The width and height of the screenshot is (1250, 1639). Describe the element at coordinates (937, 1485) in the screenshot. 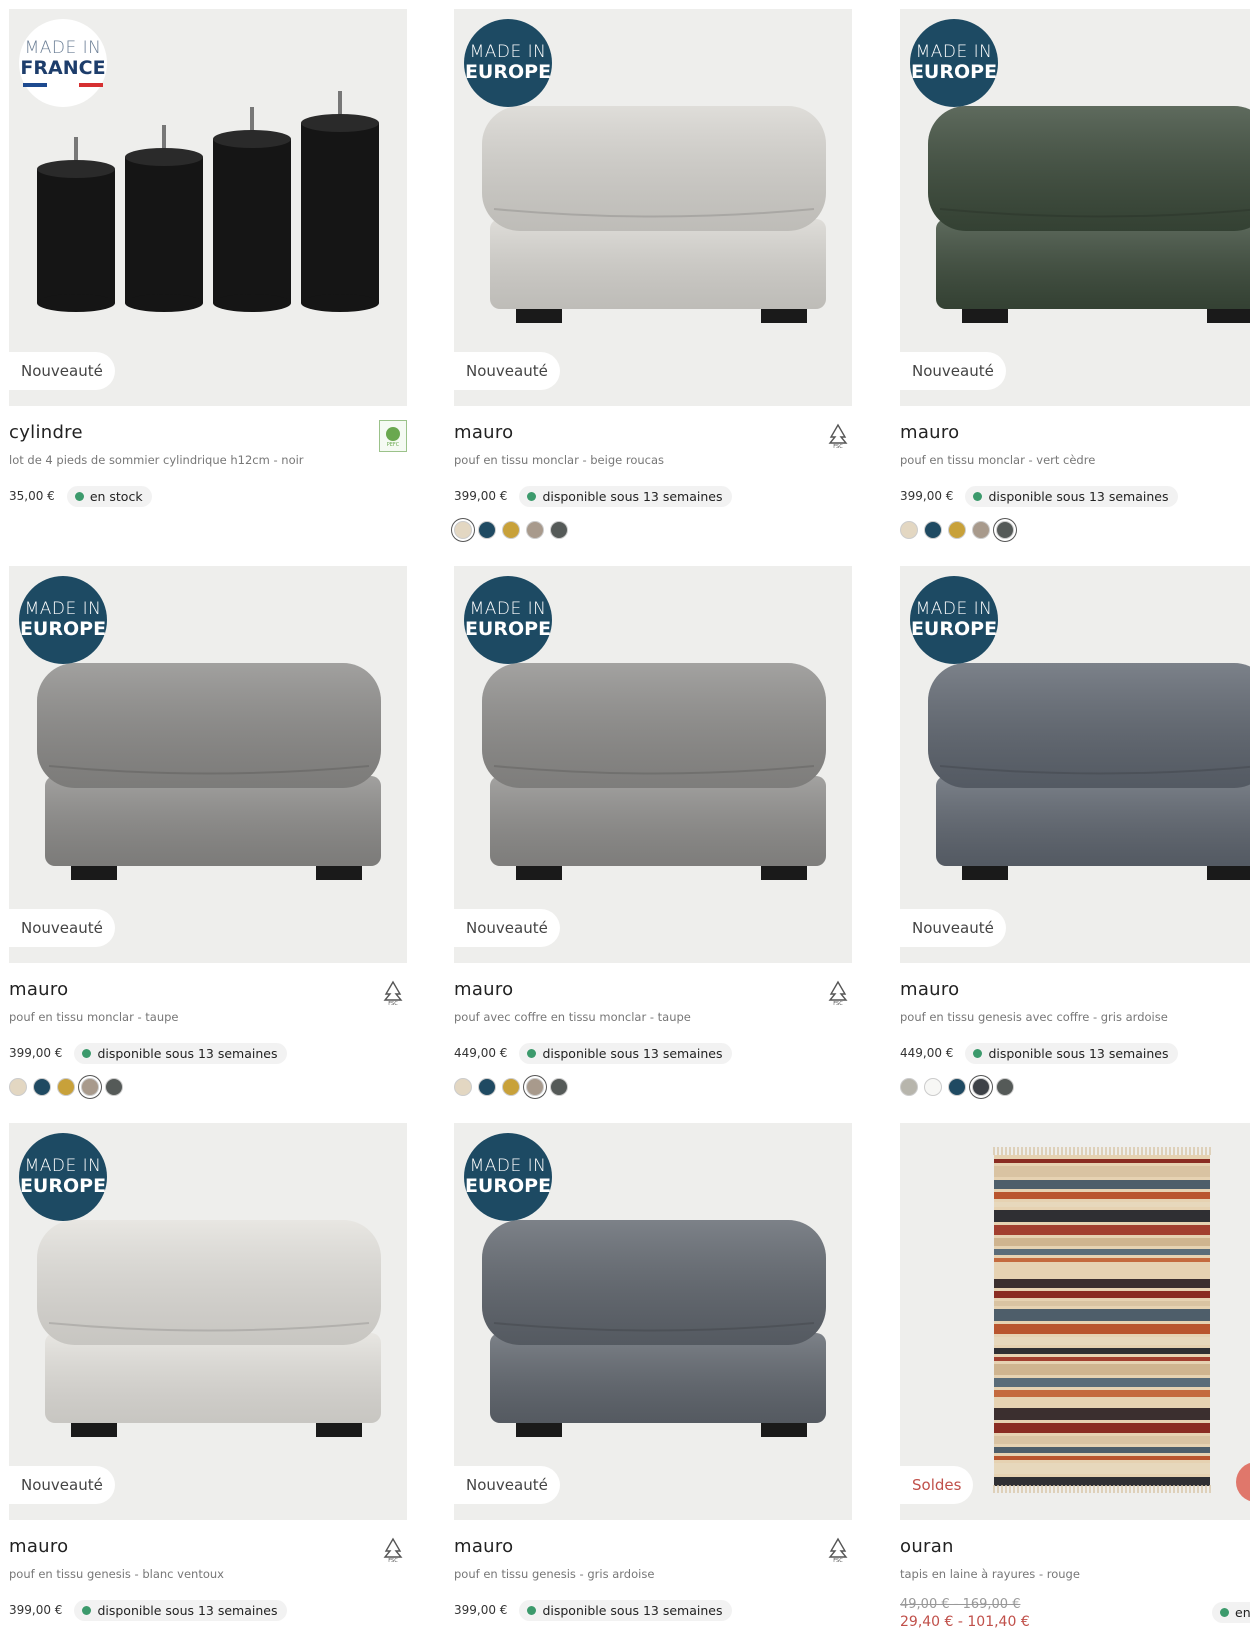

I see `new-badge: Soldes` at that location.